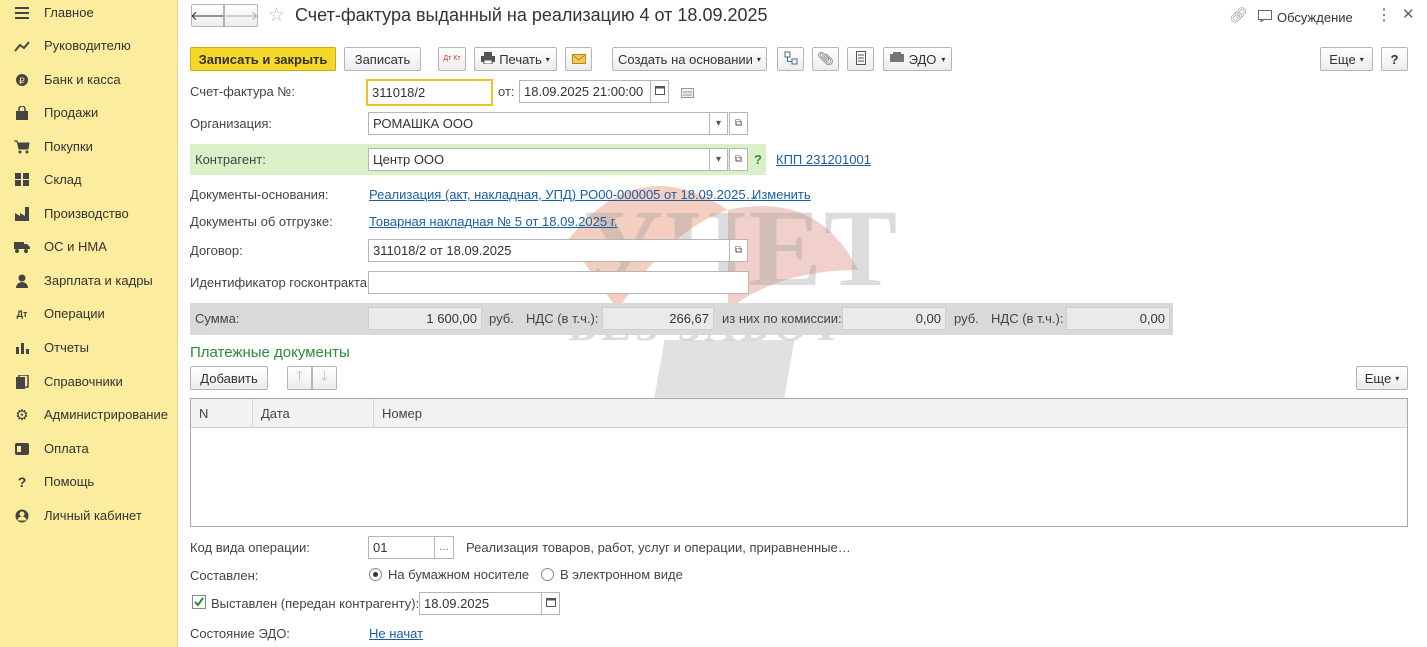  What do you see at coordinates (313, 413) in the screenshot?
I see `column-date: Дата` at bounding box center [313, 413].